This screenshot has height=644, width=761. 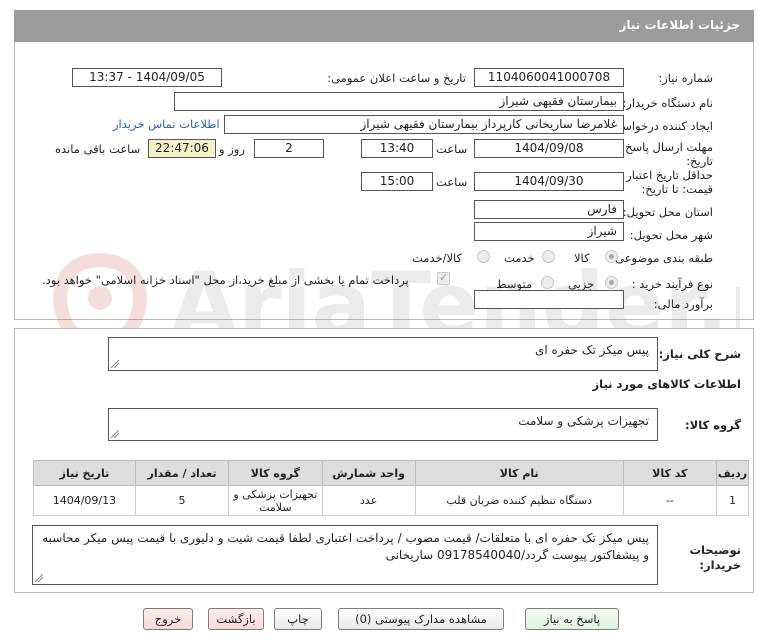 What do you see at coordinates (147, 77) in the screenshot?
I see `announce-datetime-field: 1404/09/05 - 13:37` at bounding box center [147, 77].